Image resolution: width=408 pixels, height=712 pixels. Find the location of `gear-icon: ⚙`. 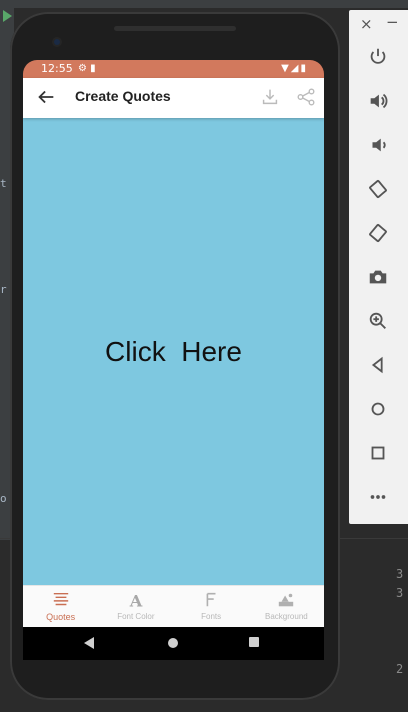

gear-icon: ⚙ is located at coordinates (82, 68).